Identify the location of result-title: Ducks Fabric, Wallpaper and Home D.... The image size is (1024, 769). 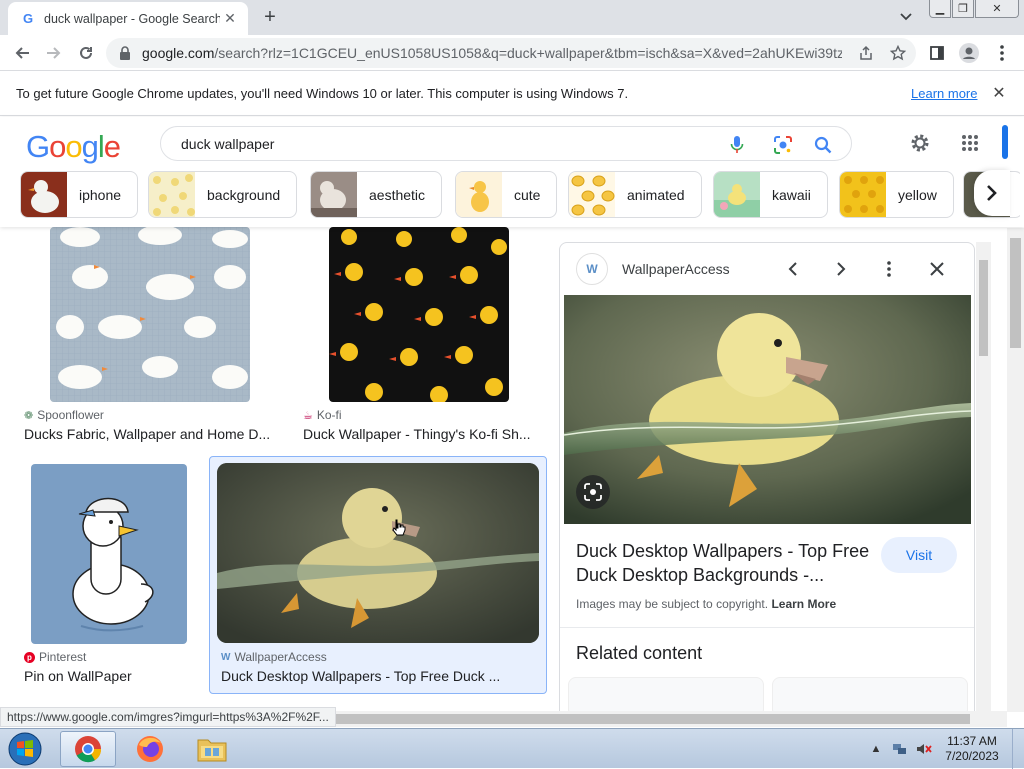
(147, 434).